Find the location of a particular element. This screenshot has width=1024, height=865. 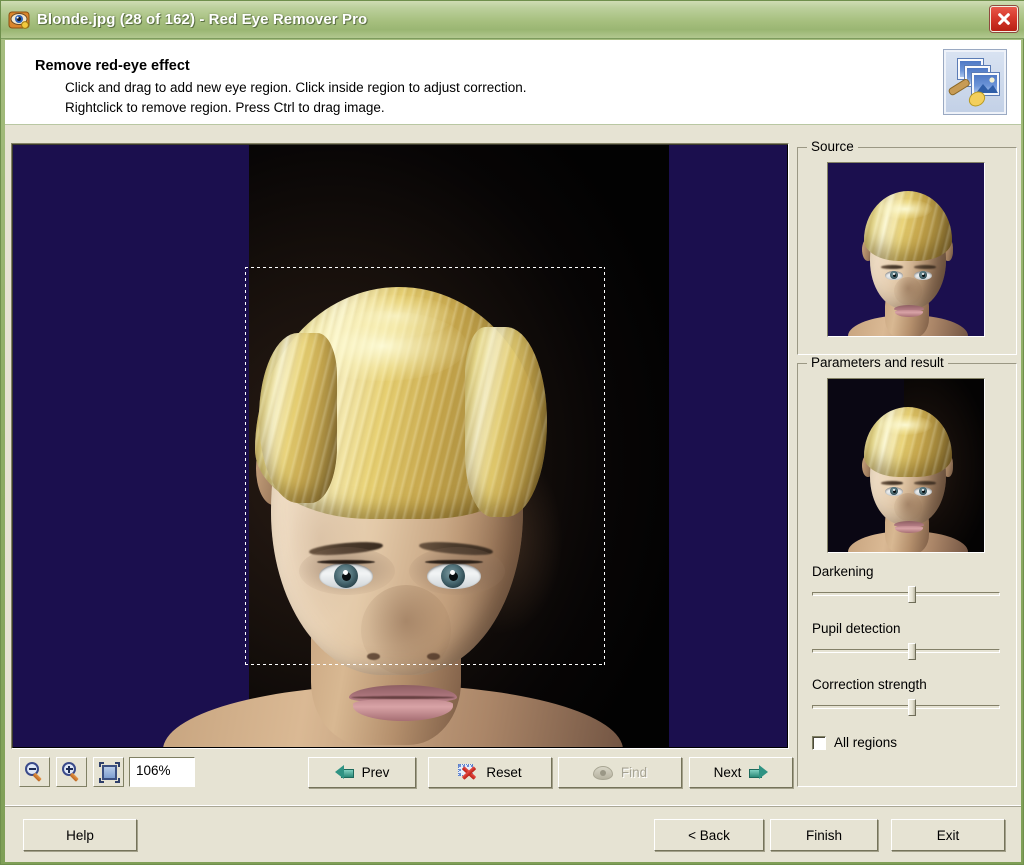

find-button-label: Find is located at coordinates (634, 772).